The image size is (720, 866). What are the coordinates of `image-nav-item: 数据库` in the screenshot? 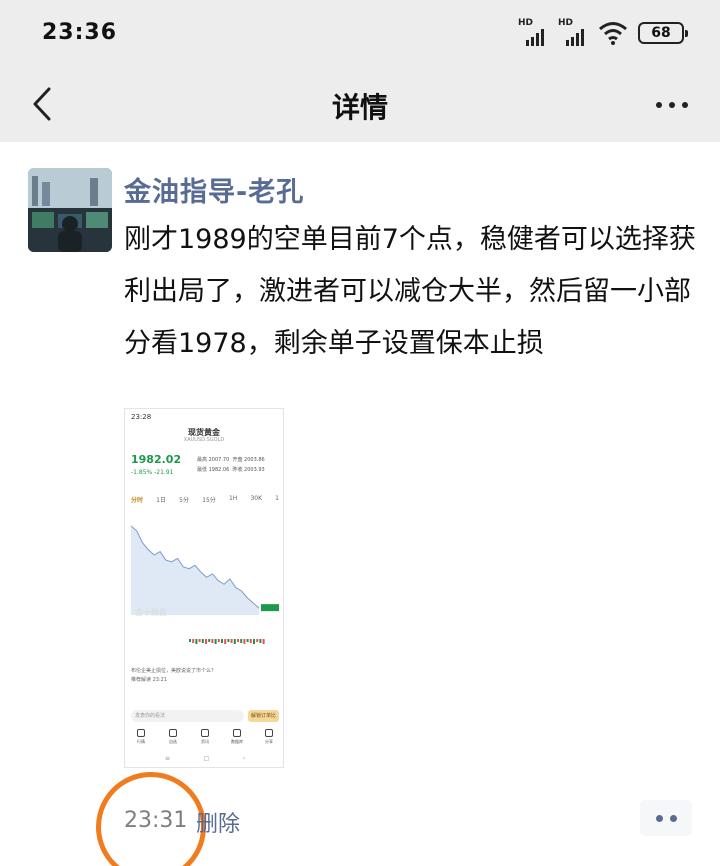 It's located at (237, 737).